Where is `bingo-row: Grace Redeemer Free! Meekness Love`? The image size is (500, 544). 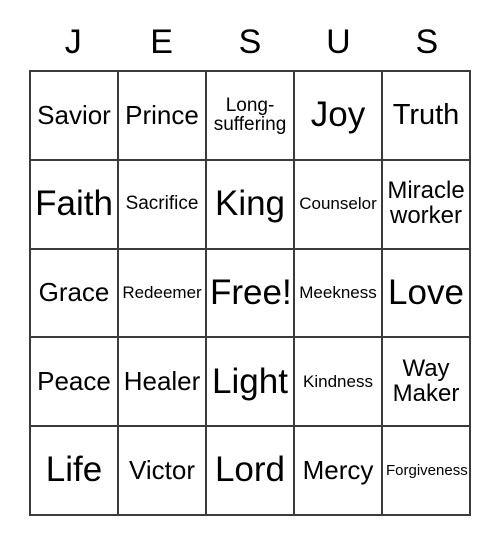 bingo-row: Grace Redeemer Free! Meekness Love is located at coordinates (251, 294).